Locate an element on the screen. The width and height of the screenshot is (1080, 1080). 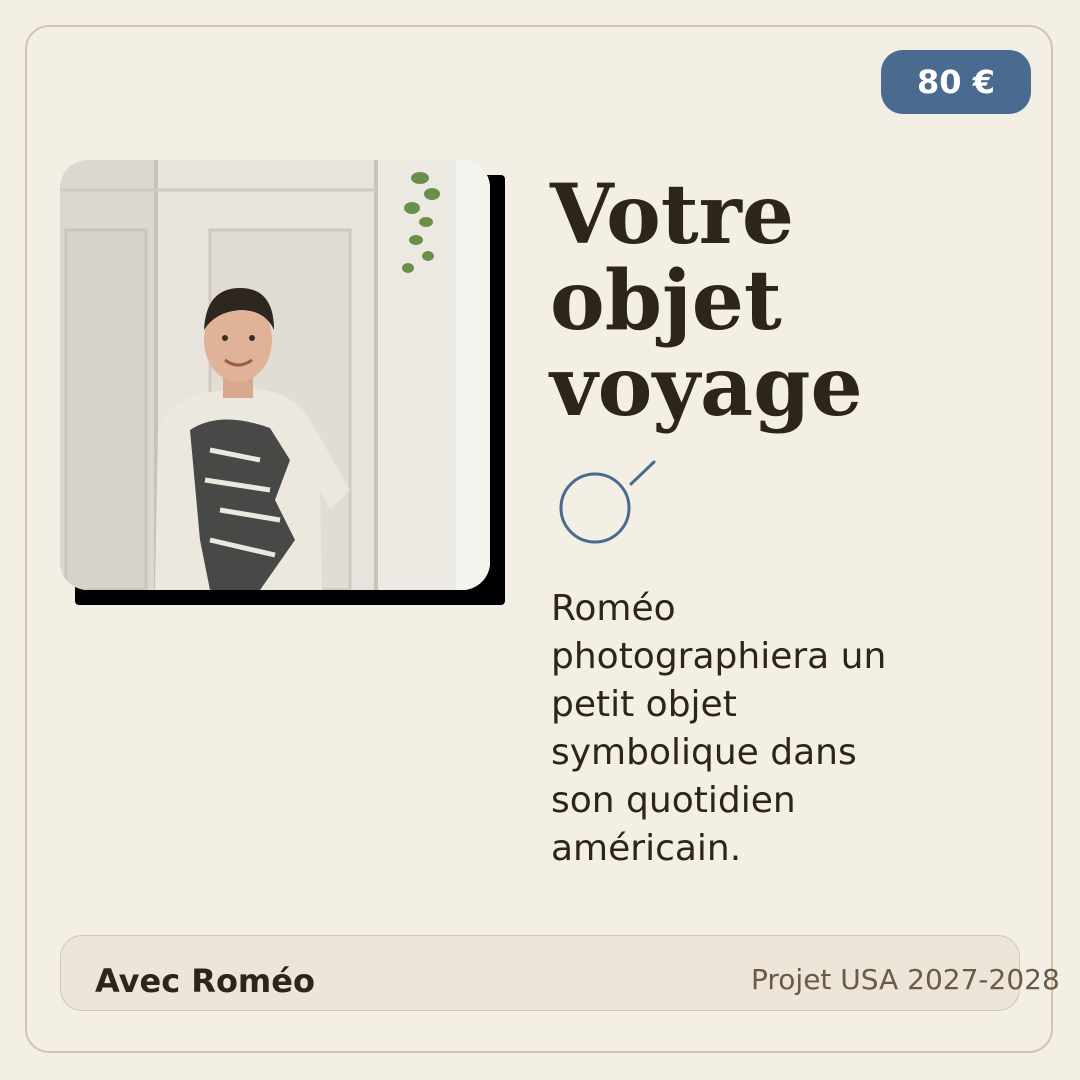
title-line: voyage is located at coordinates (706, 387).